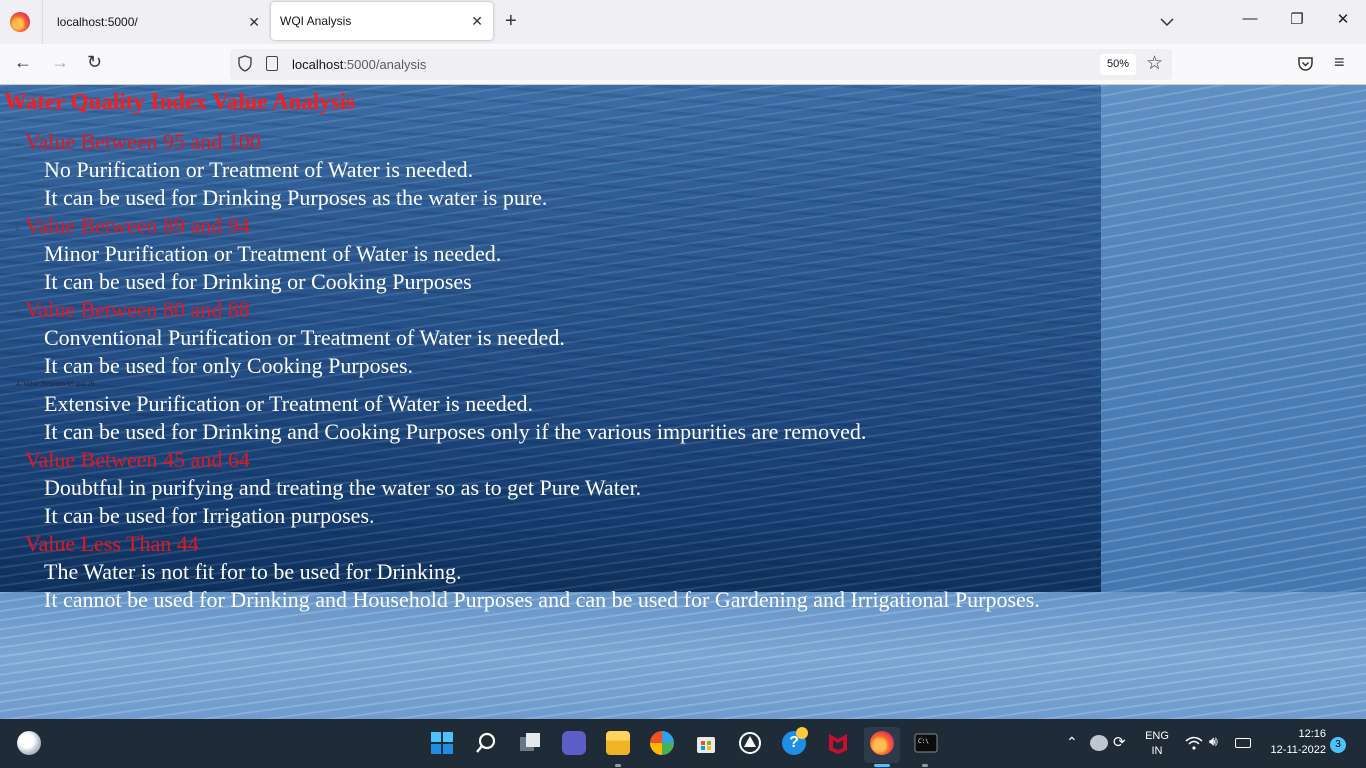 This screenshot has width=1366, height=768. What do you see at coordinates (1118, 64) in the screenshot?
I see `zoom-level-button: 50%` at bounding box center [1118, 64].